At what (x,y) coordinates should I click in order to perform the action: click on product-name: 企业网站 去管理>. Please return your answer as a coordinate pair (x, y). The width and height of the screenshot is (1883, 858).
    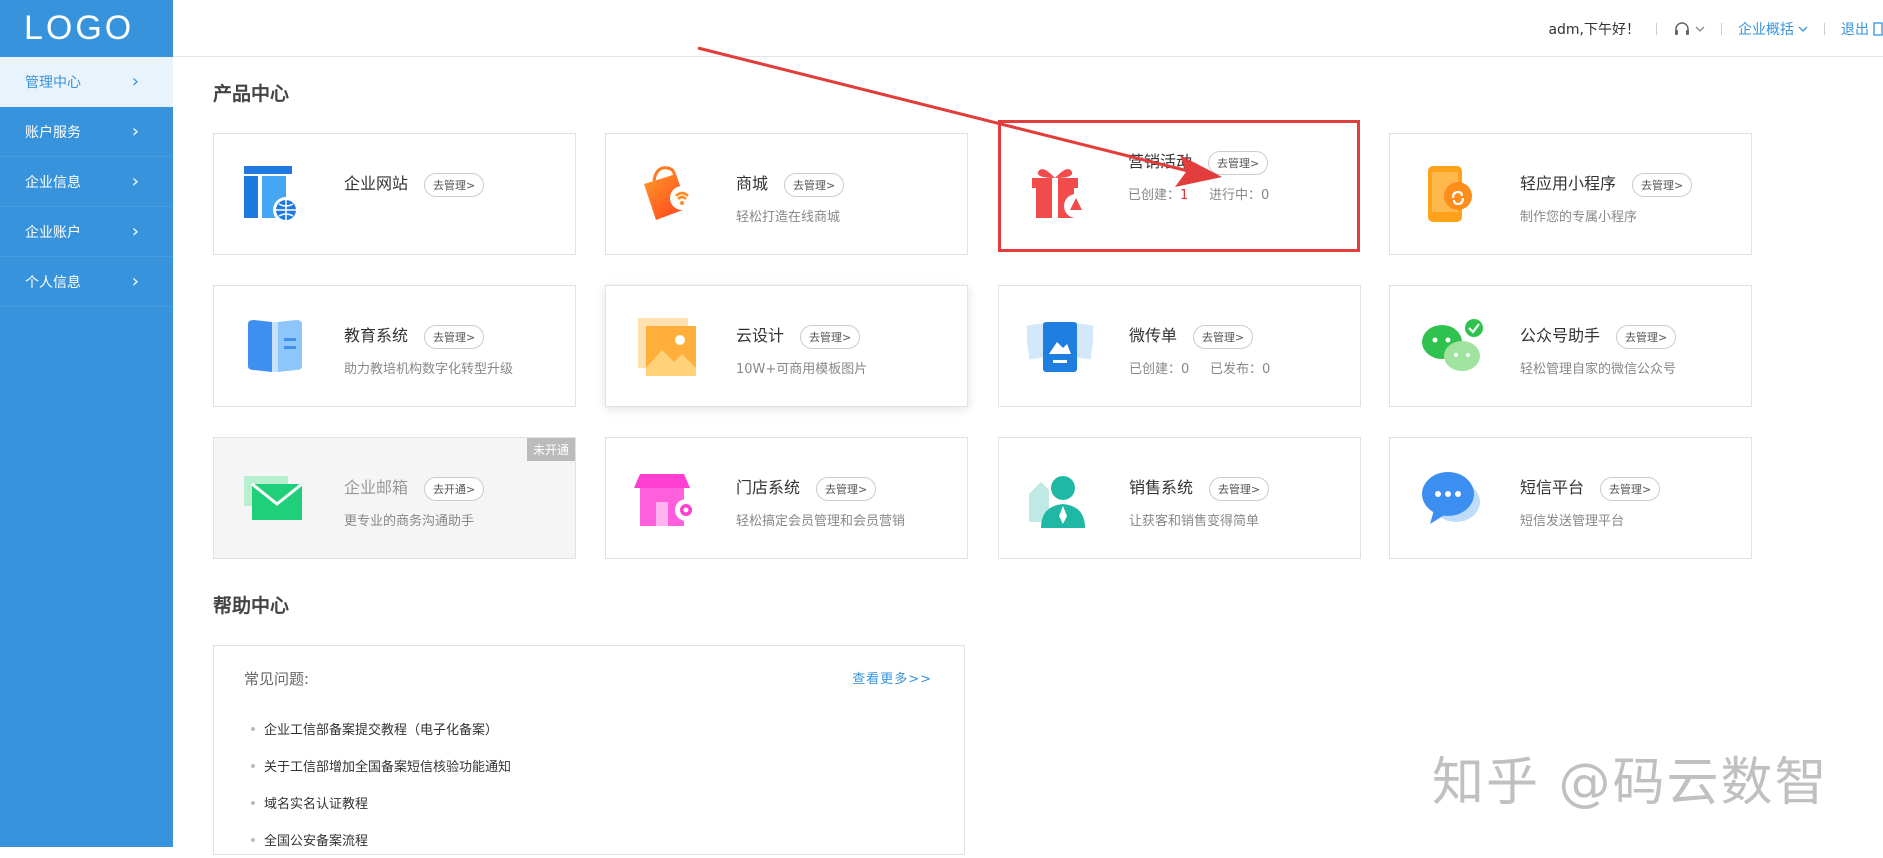
    Looking at the image, I should click on (414, 183).